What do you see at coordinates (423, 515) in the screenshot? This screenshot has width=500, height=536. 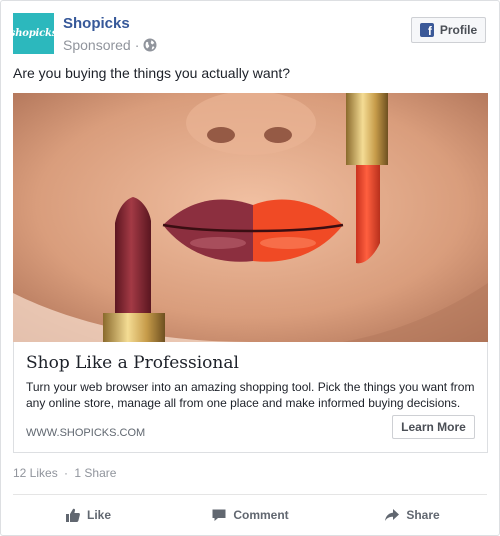 I see `share-label: Share` at bounding box center [423, 515].